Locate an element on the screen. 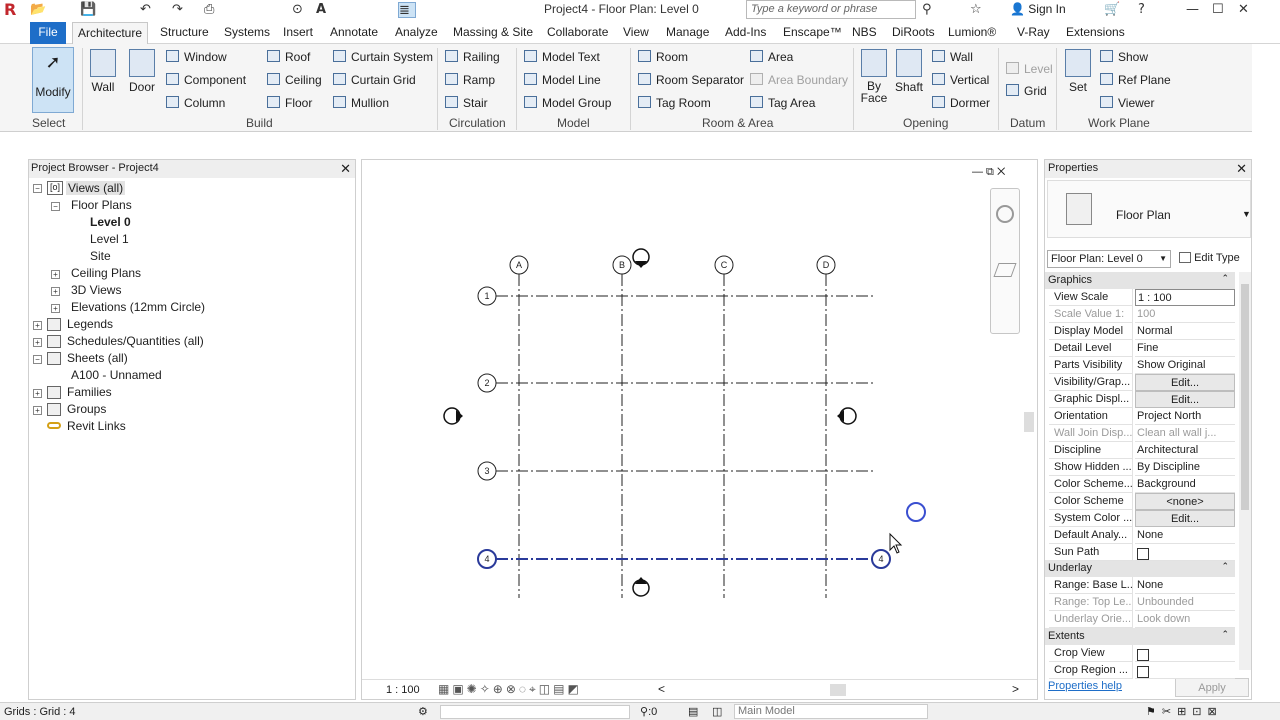  undo-icon: ↶ is located at coordinates (145, 10).